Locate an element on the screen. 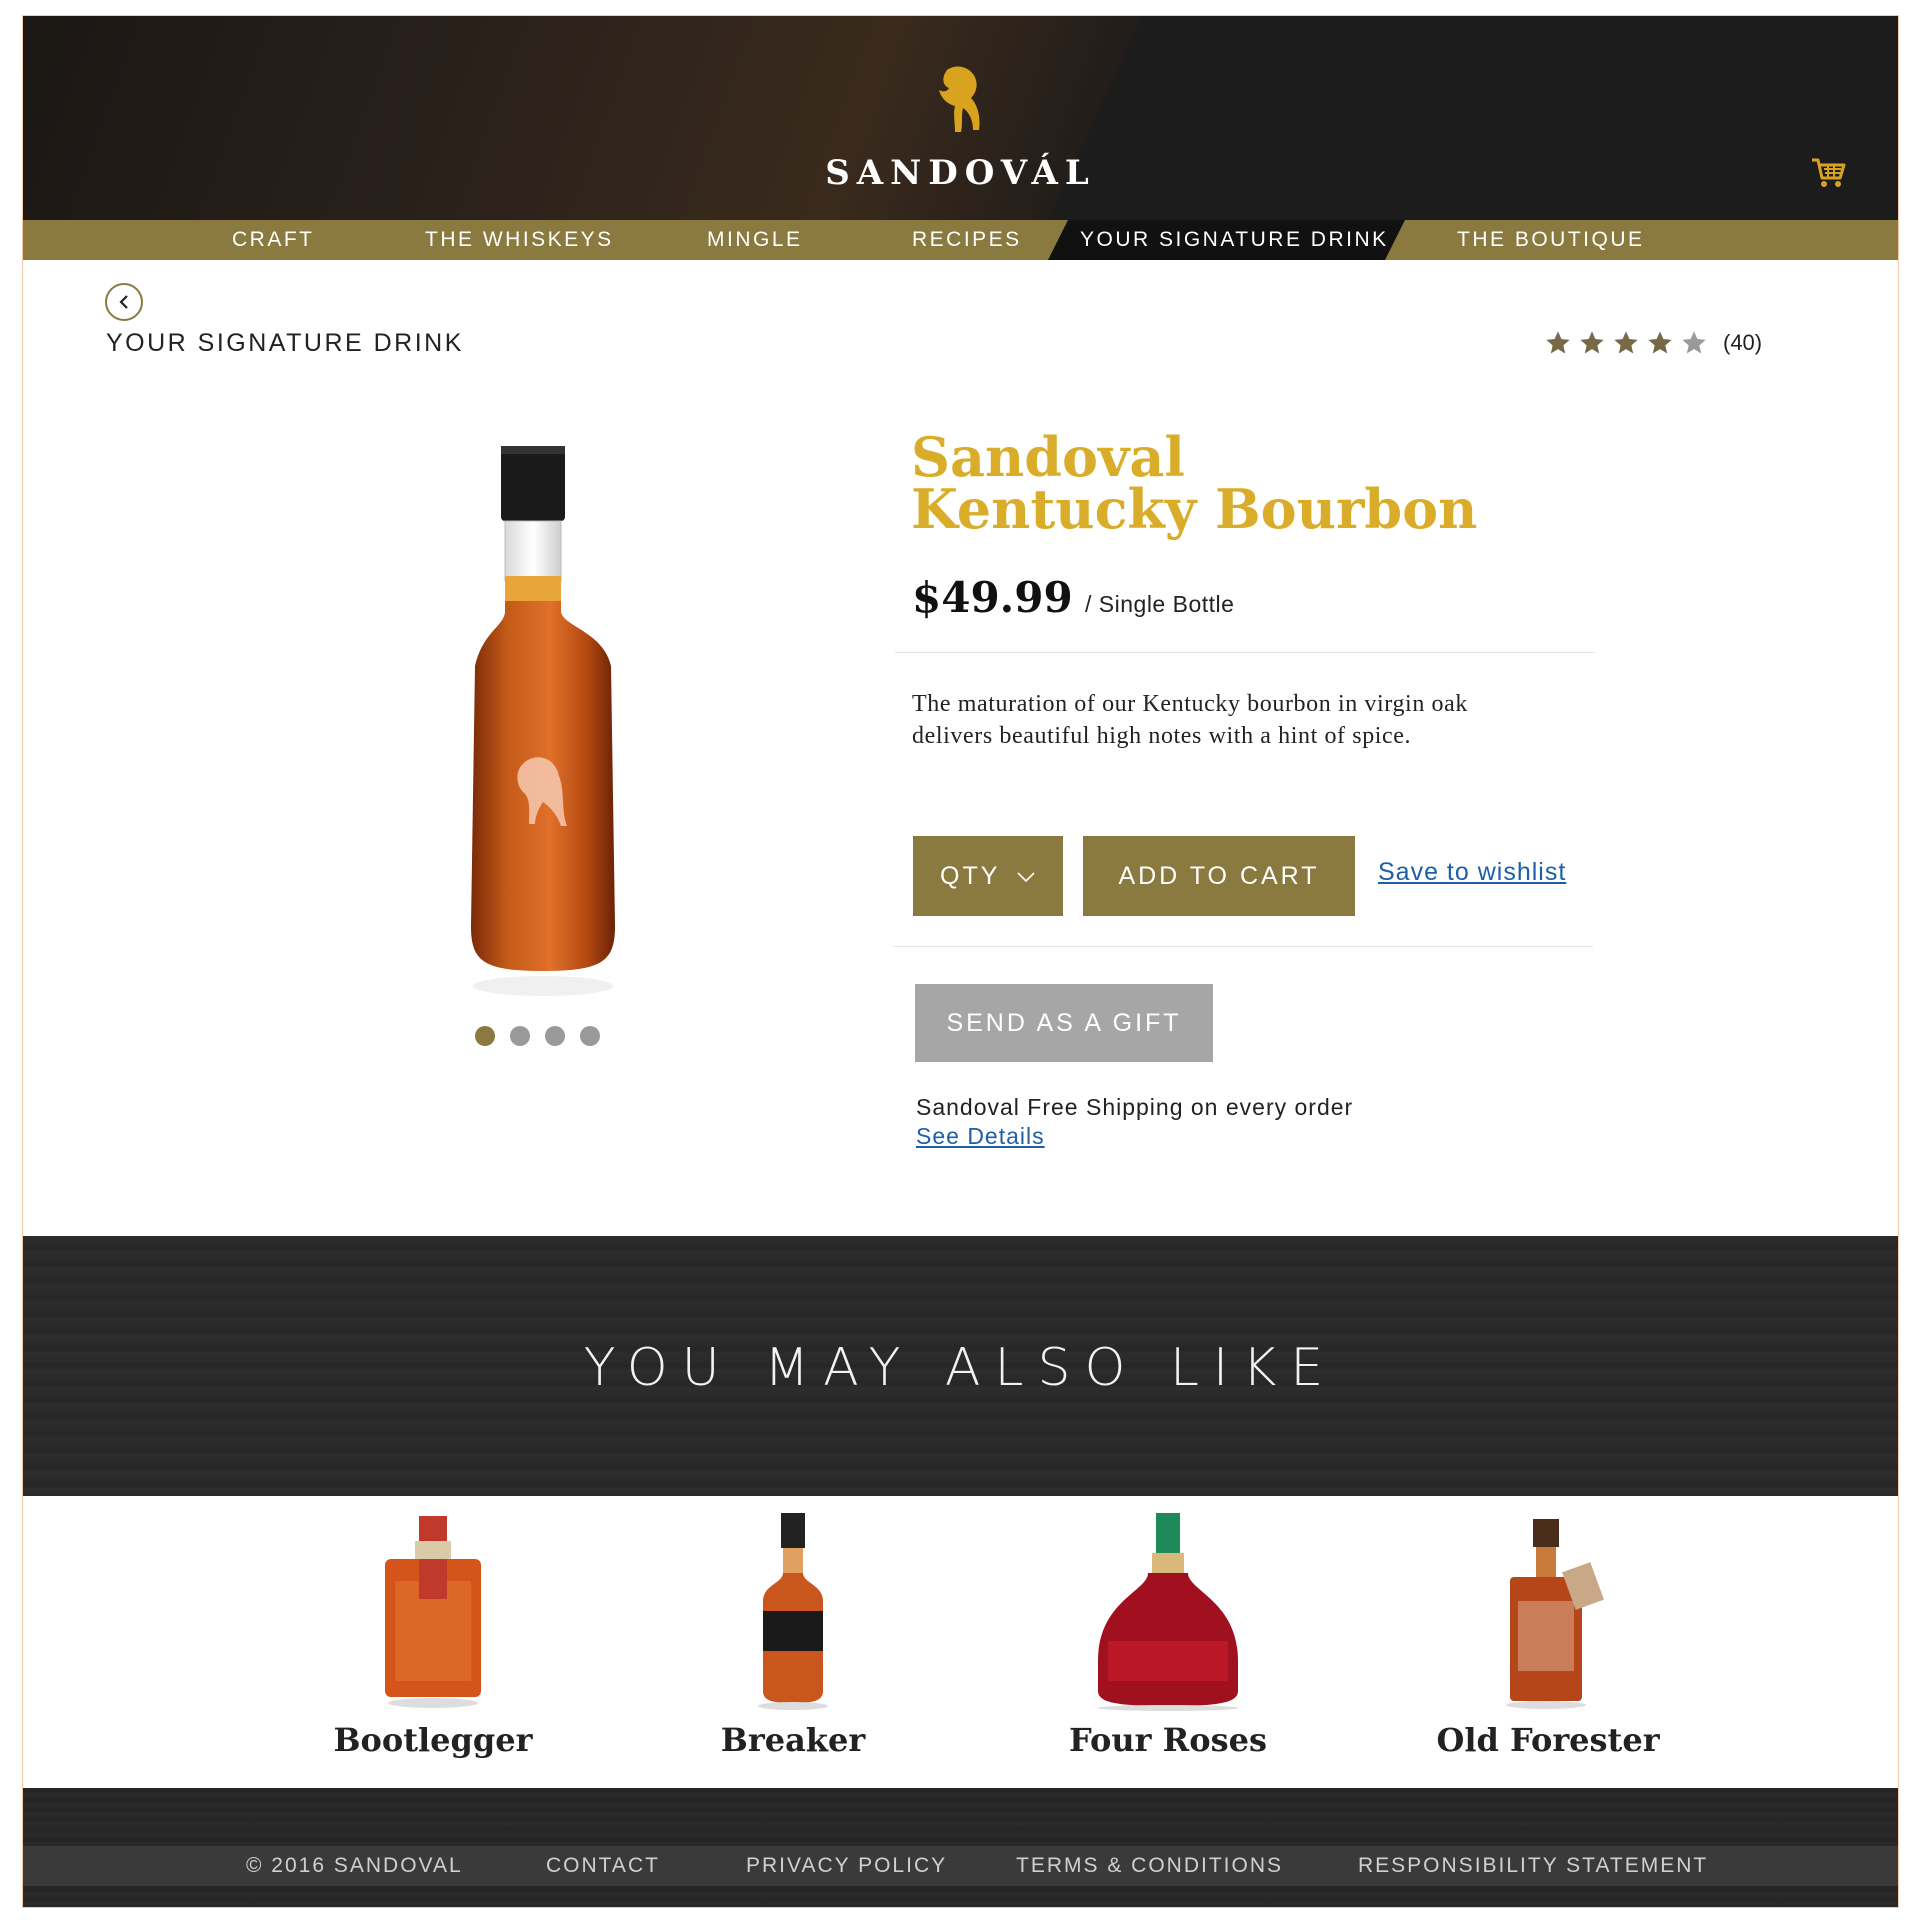 This screenshot has height=1922, width=1920. horse-logo-icon is located at coordinates (959, 99).